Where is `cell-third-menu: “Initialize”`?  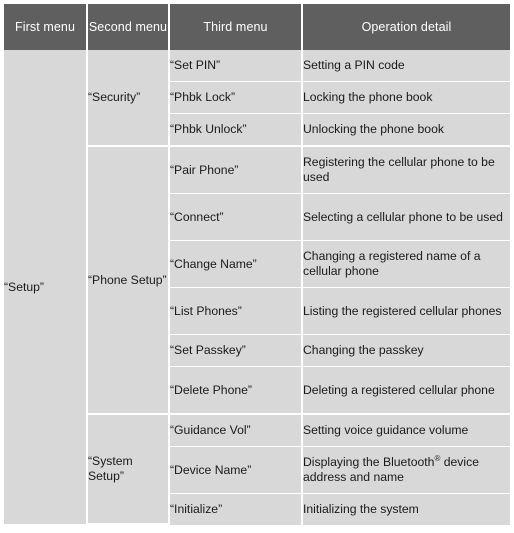 cell-third-menu: “Initialize” is located at coordinates (236, 509).